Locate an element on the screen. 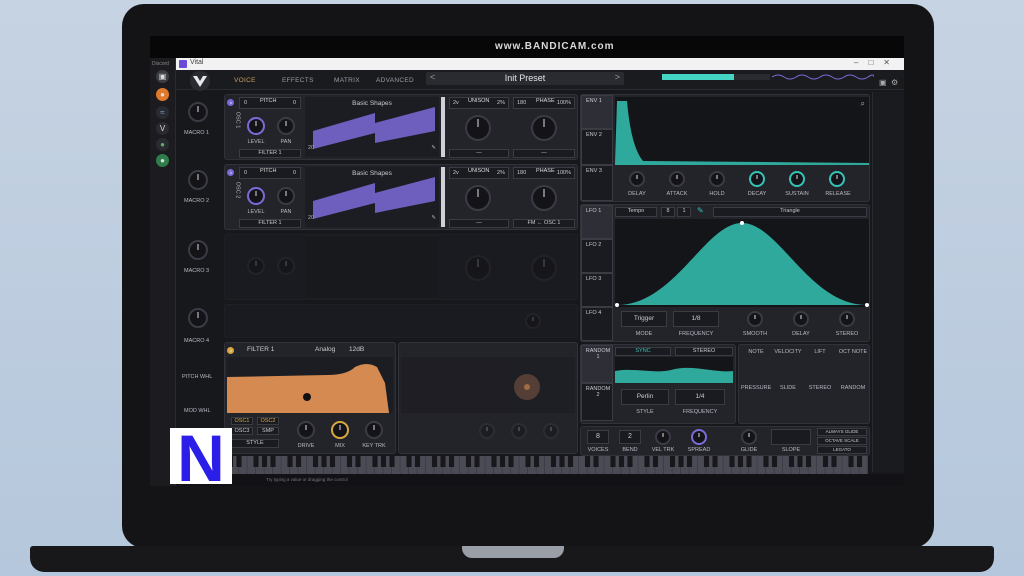  vital-logo is located at coordinates (200, 81).